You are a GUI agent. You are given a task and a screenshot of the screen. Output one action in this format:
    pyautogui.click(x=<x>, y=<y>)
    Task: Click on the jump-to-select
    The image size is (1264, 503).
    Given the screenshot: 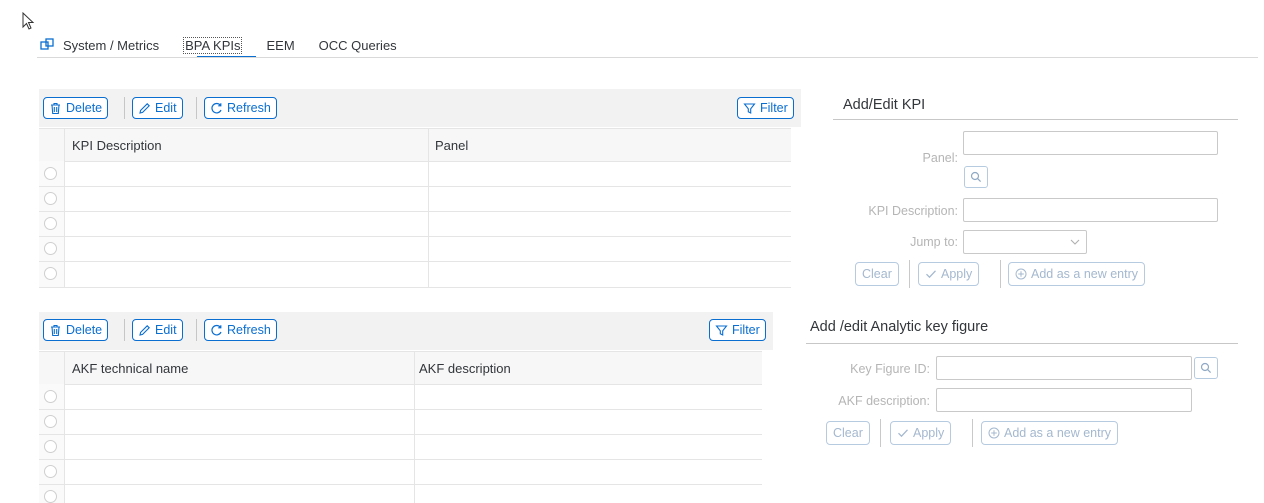 What is the action you would take?
    pyautogui.click(x=1025, y=242)
    